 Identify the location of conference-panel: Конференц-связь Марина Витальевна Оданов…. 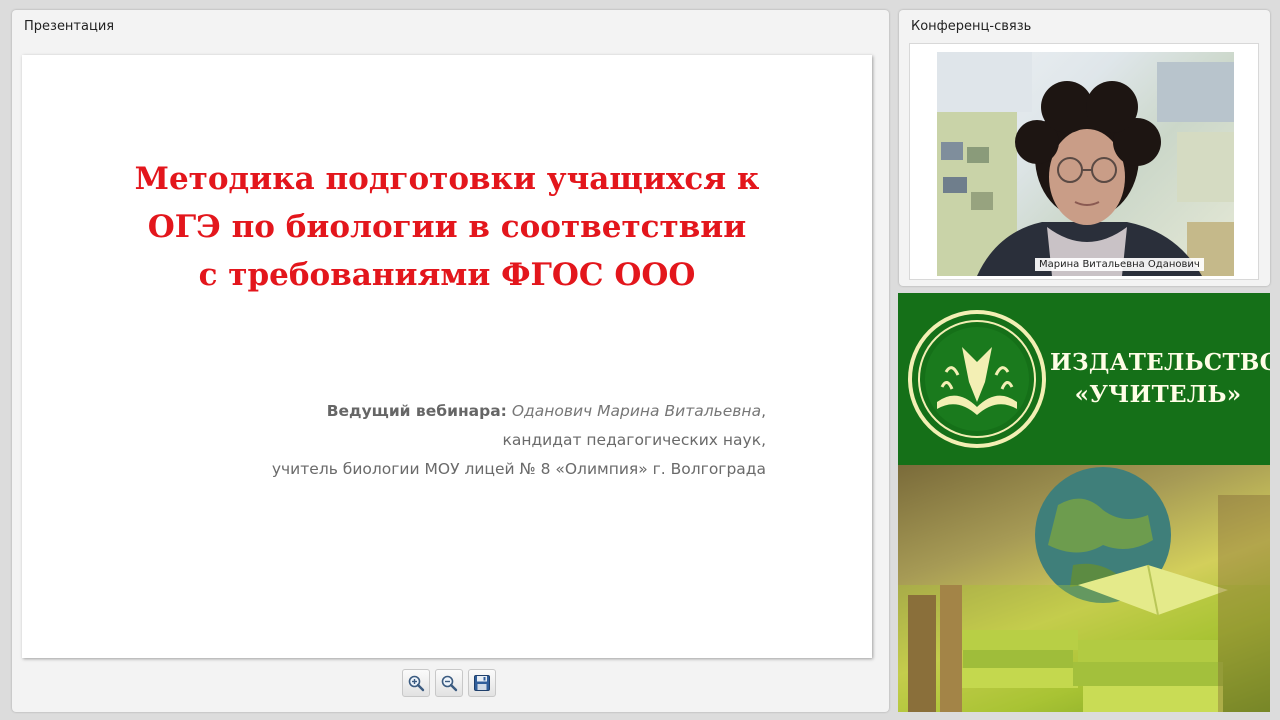
(1084, 148).